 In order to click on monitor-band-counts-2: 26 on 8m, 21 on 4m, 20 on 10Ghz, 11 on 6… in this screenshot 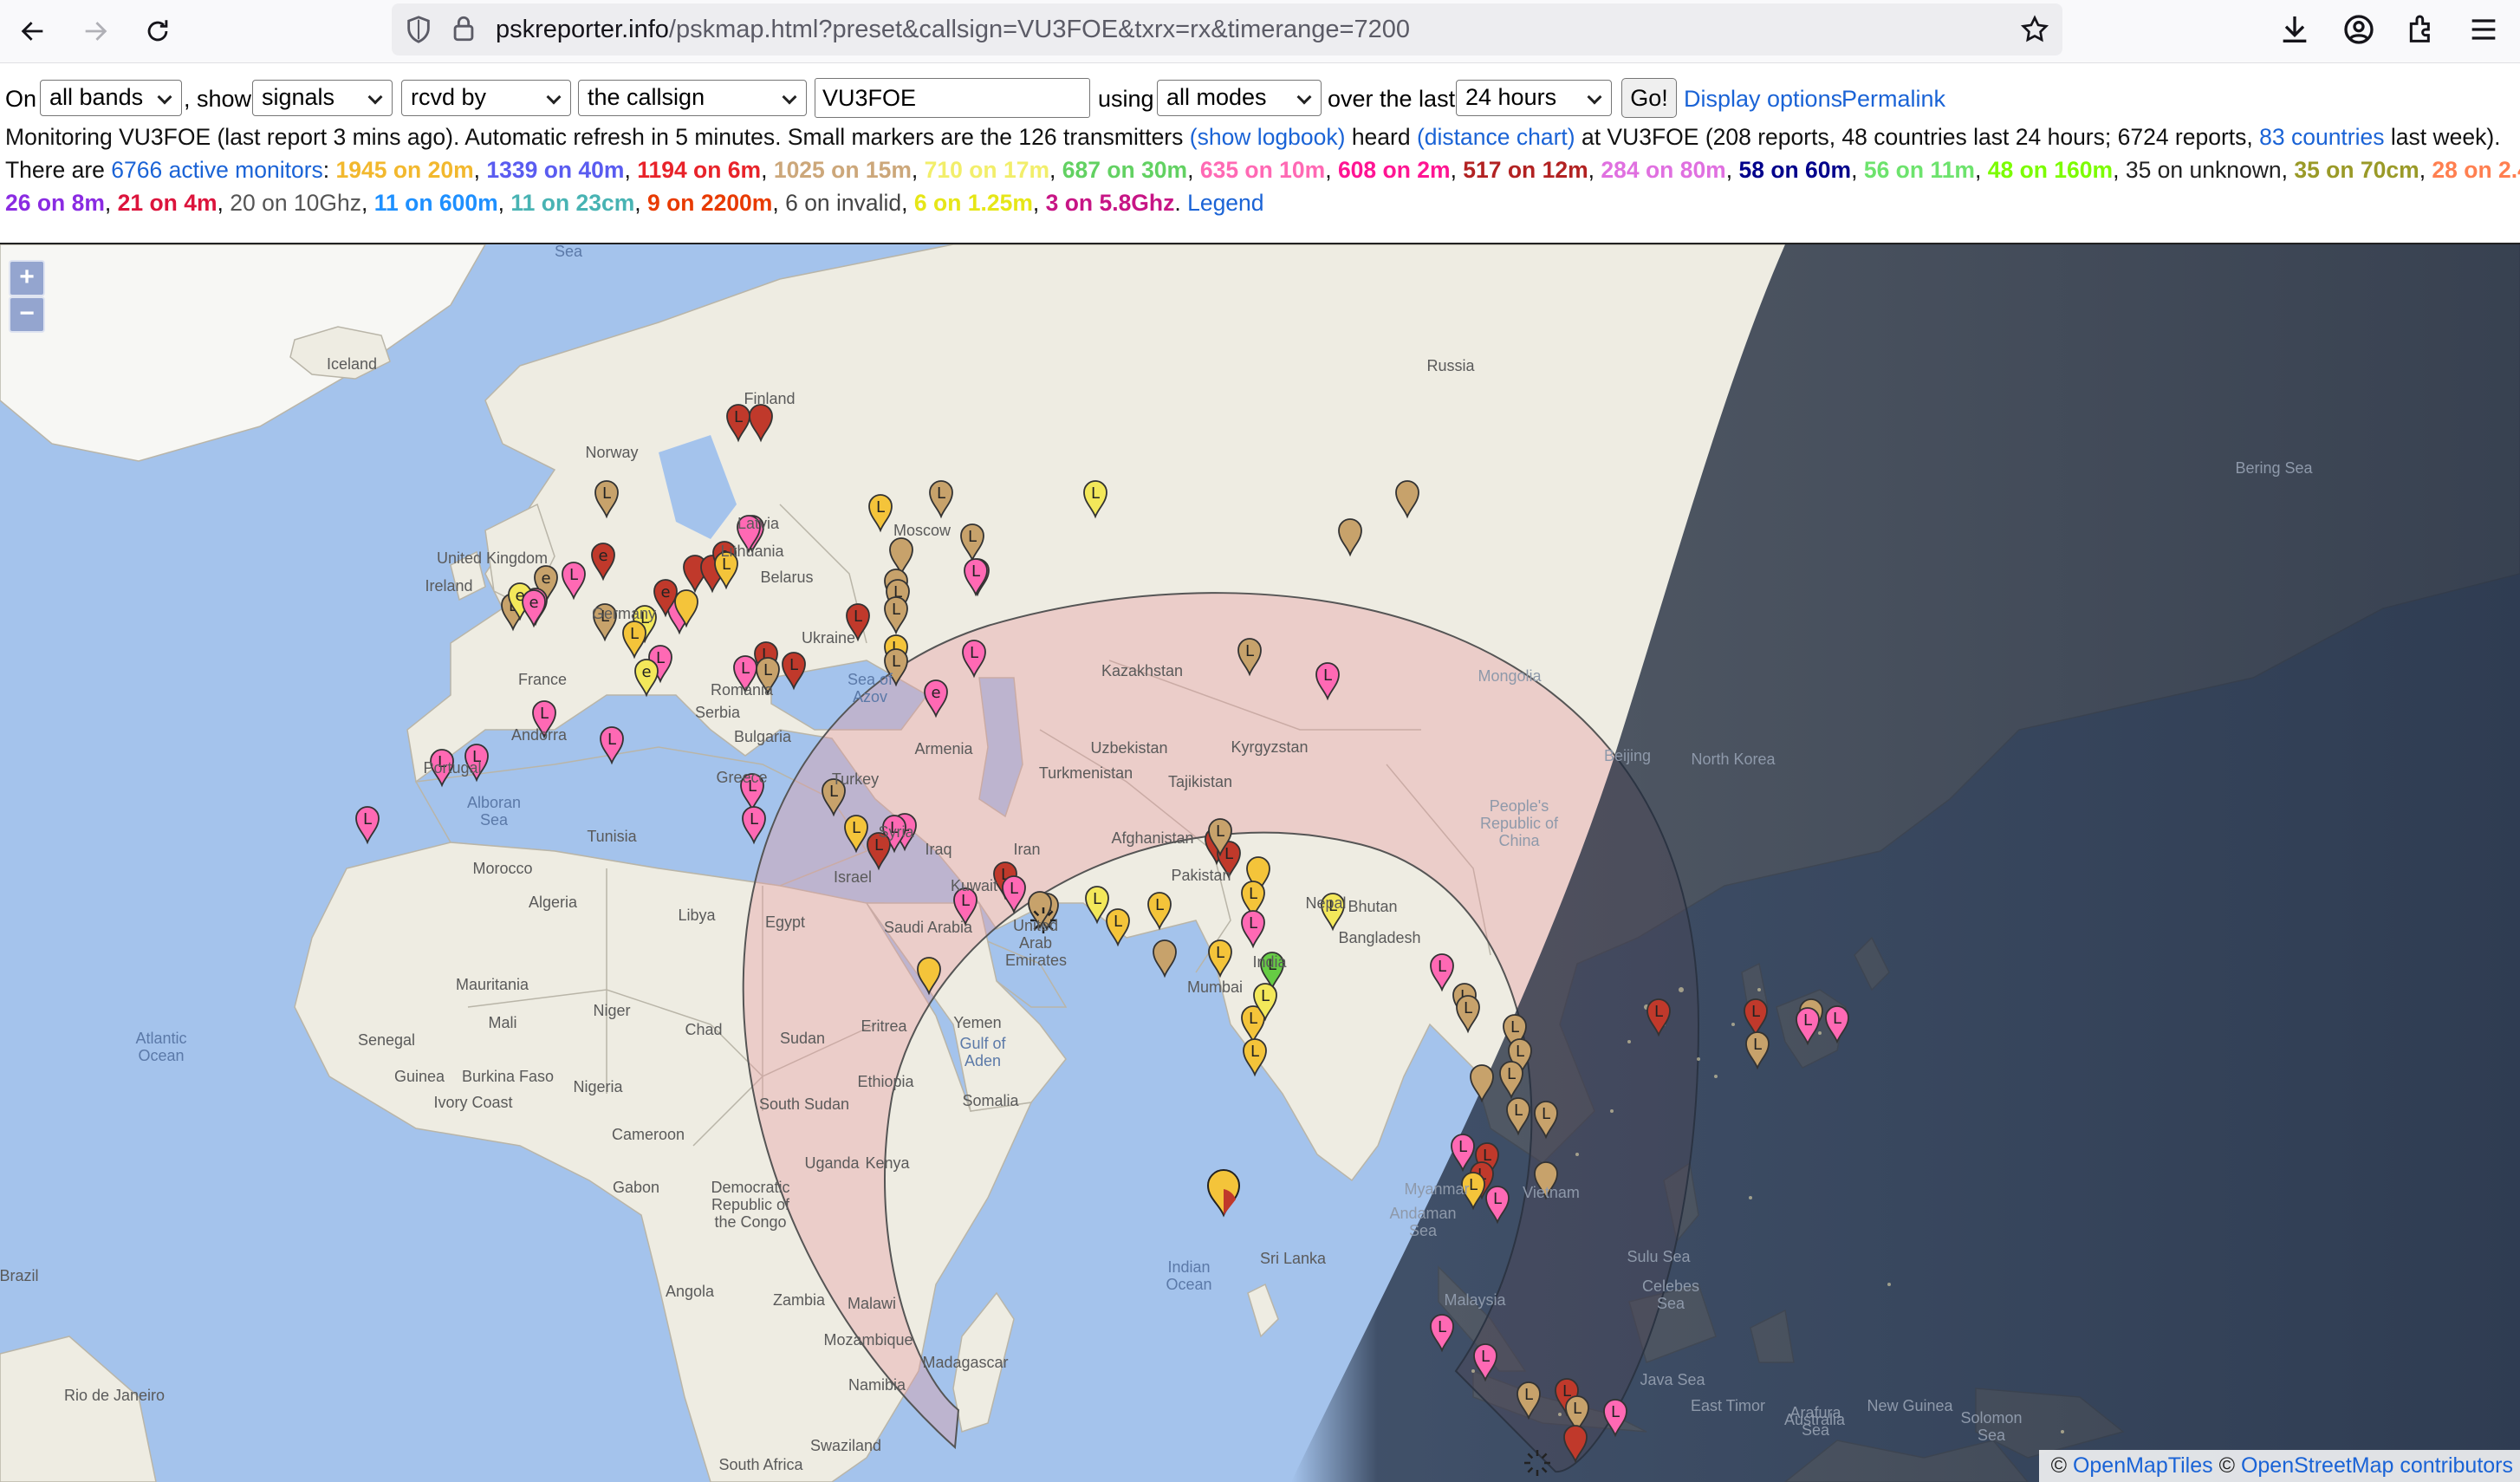, I will do `click(634, 202)`.